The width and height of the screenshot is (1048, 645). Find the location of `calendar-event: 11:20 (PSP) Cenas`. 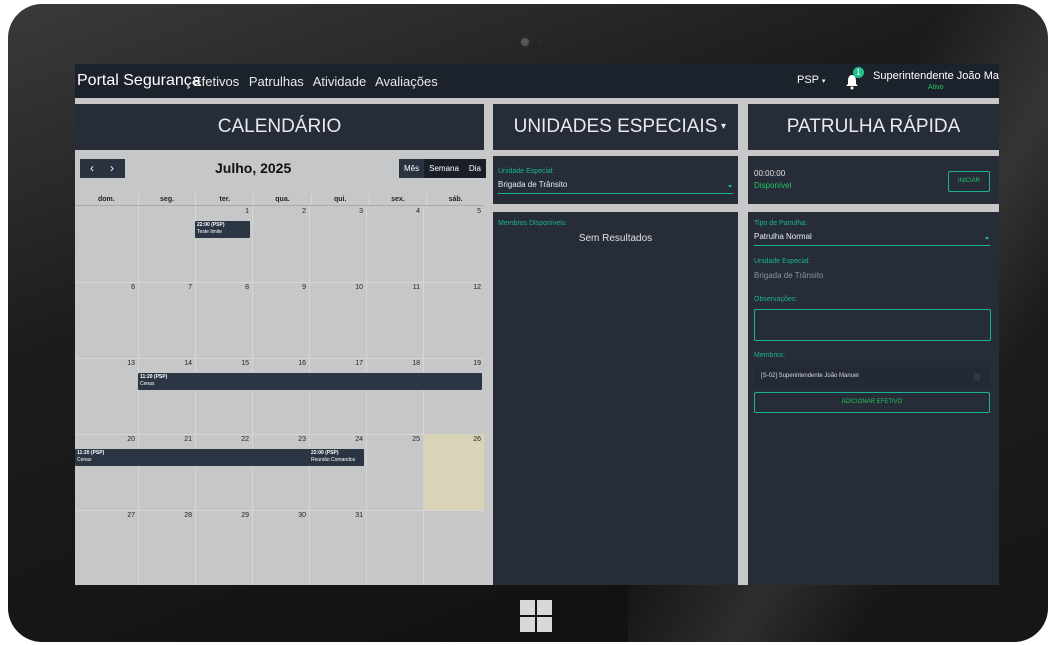

calendar-event: 11:20 (PSP) Cenas is located at coordinates (310, 381).